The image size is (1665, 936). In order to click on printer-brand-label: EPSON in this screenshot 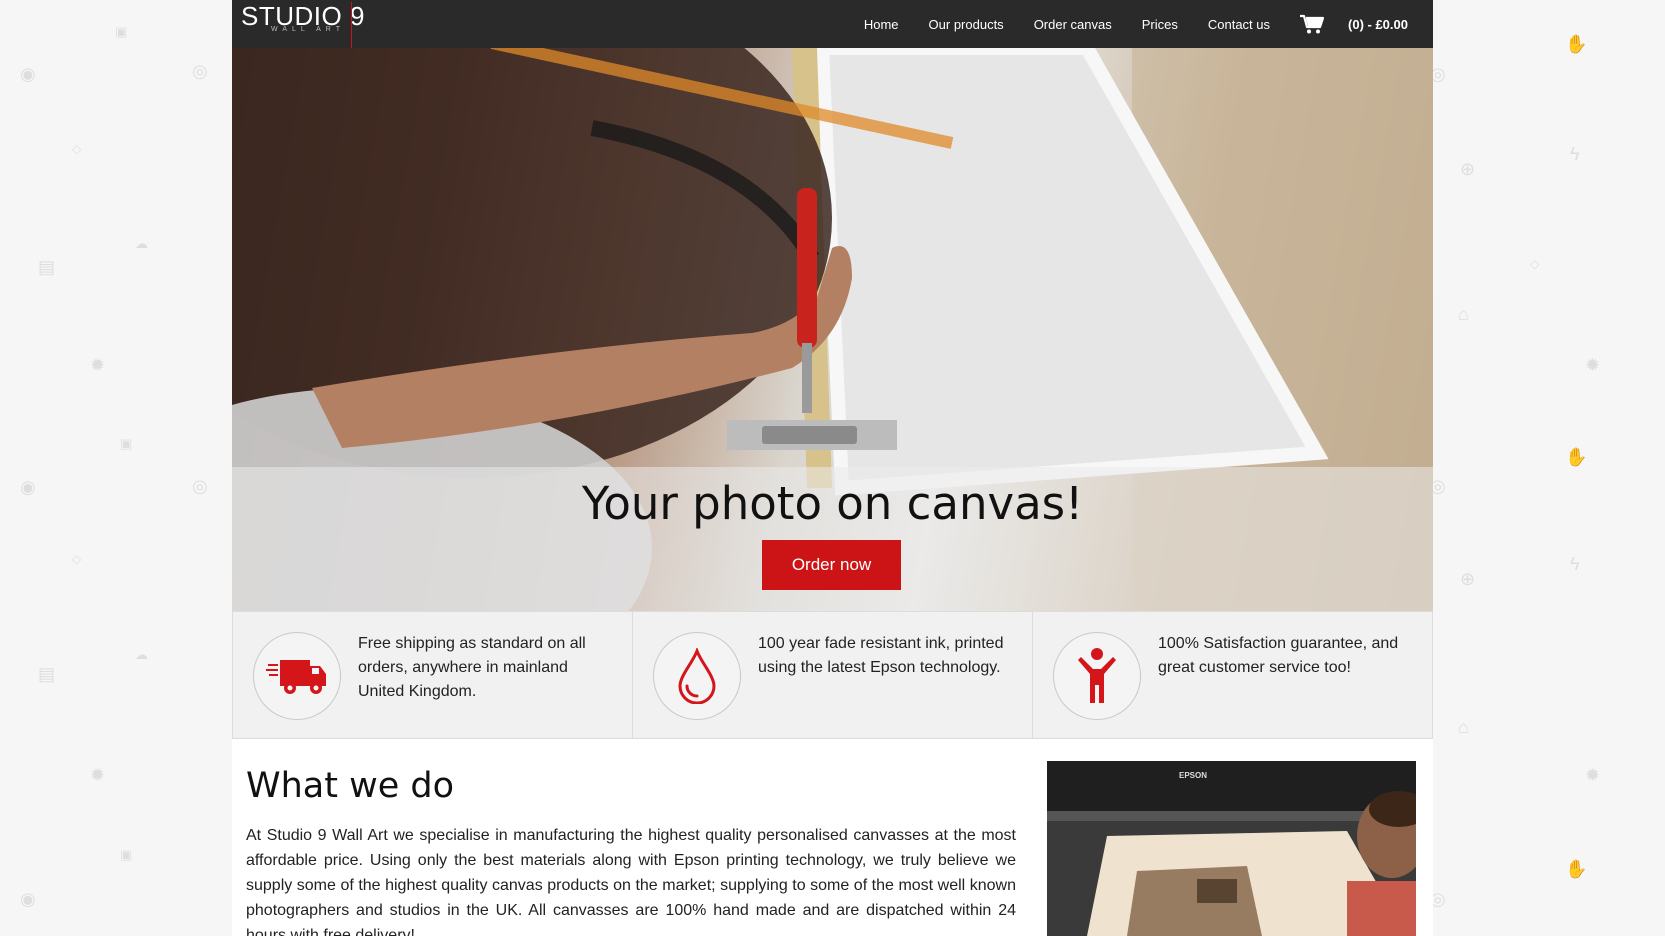, I will do `click(1193, 775)`.